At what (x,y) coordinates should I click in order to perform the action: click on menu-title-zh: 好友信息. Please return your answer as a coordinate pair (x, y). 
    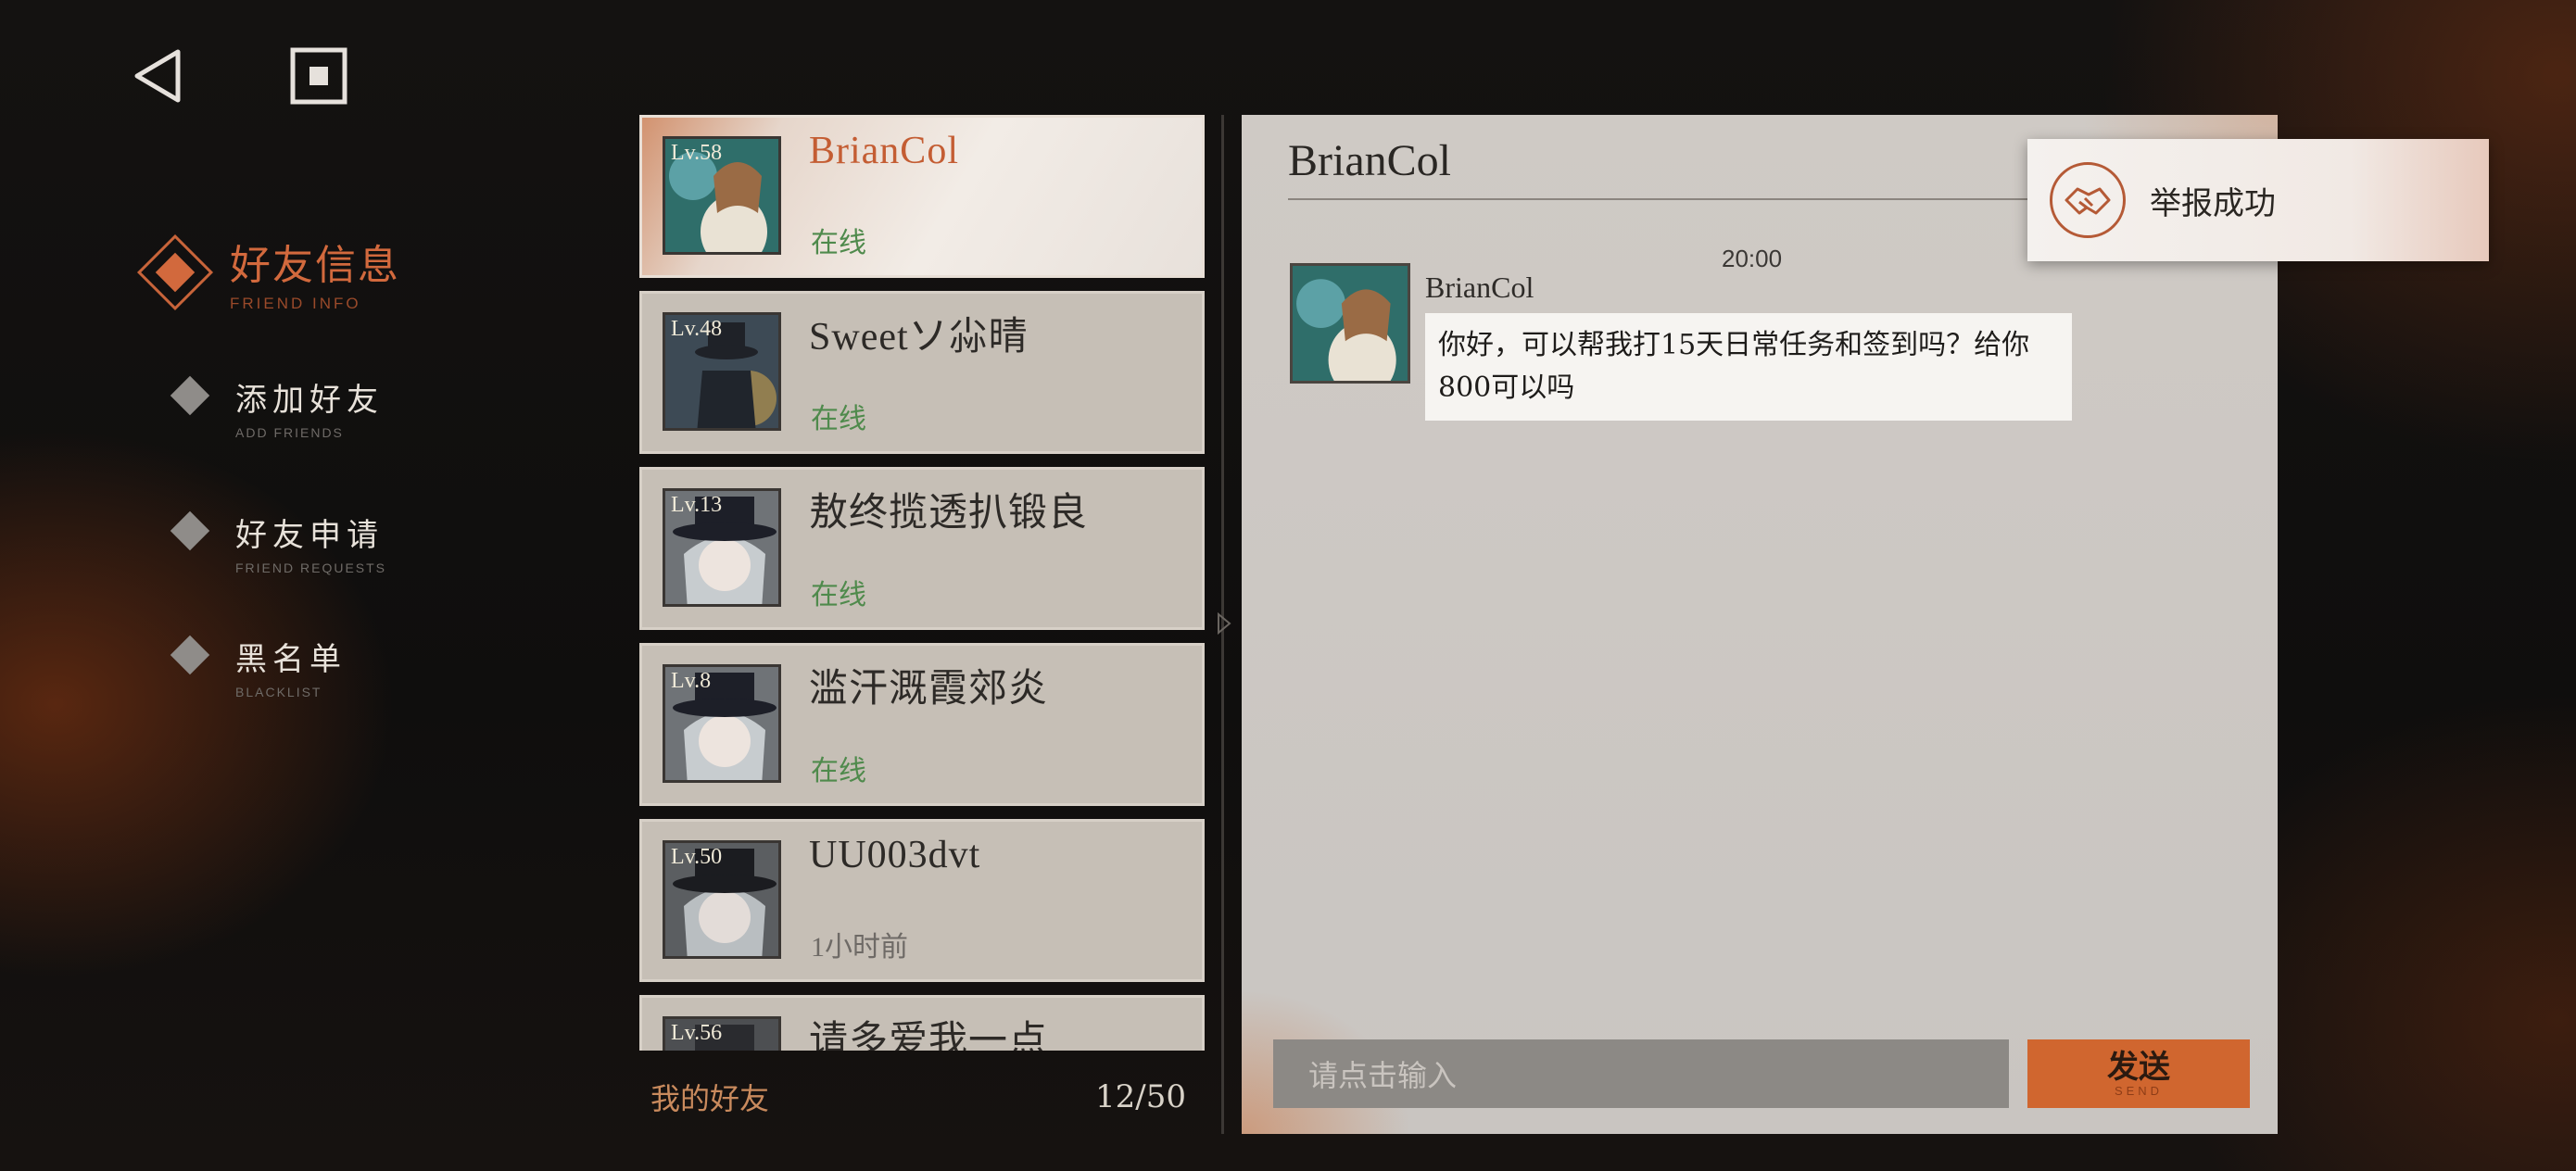
    Looking at the image, I should click on (315, 266).